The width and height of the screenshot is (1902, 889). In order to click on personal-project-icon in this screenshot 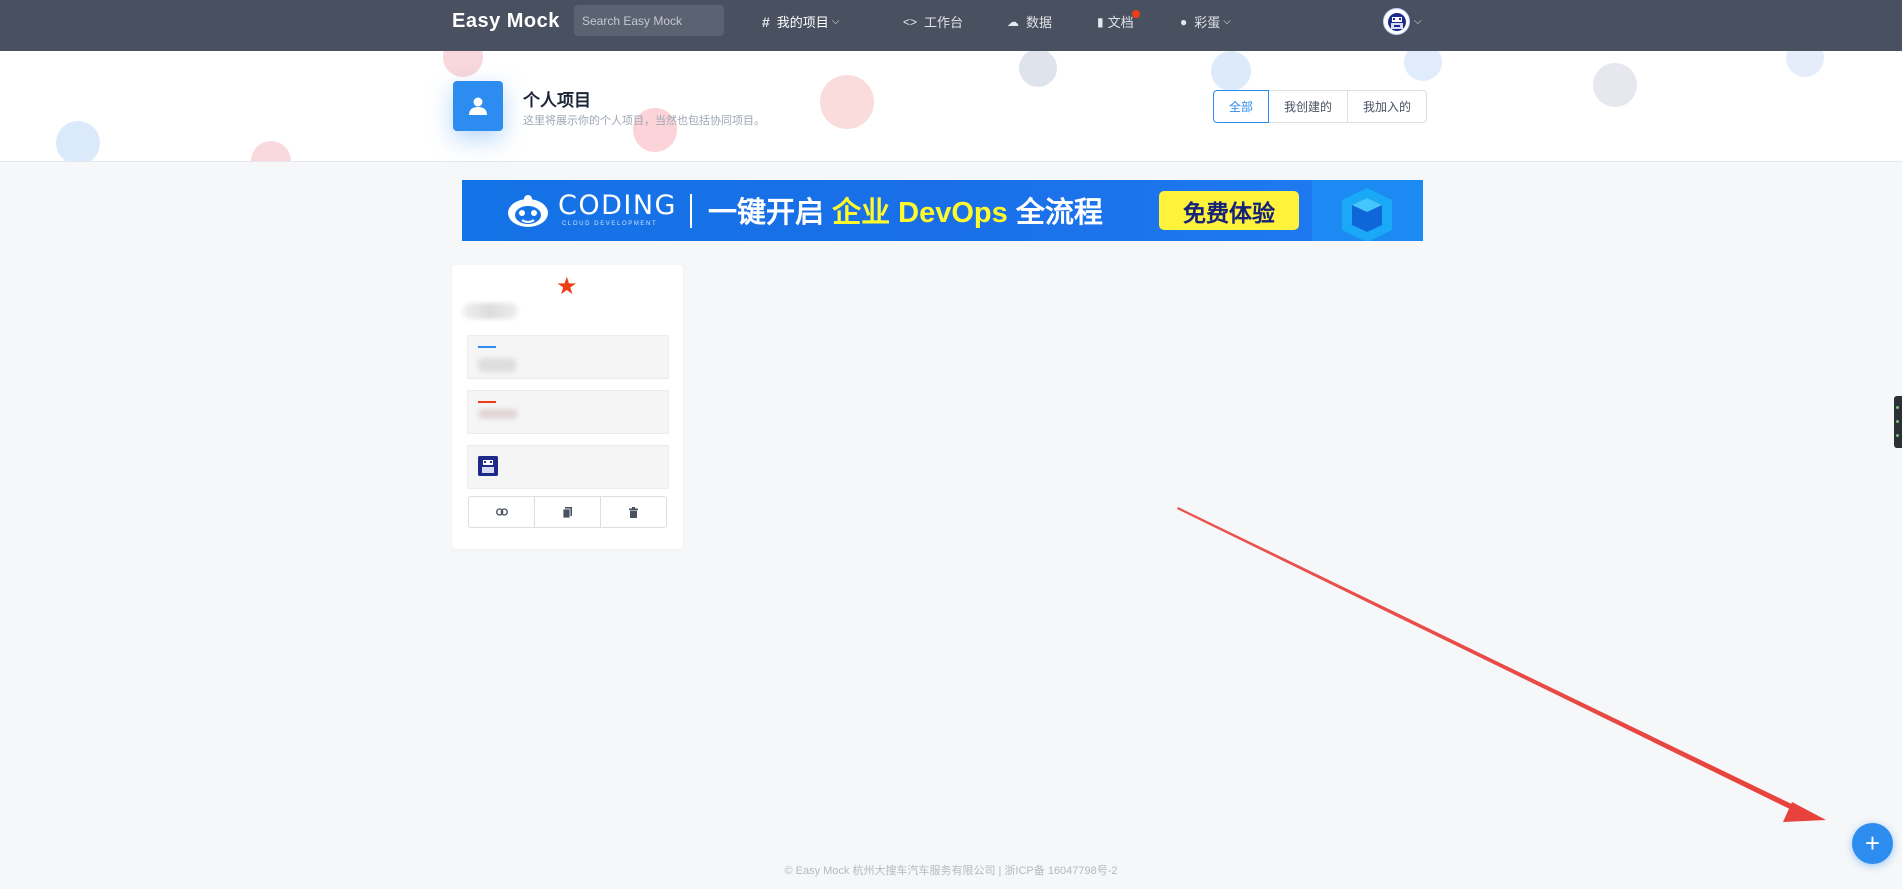, I will do `click(478, 106)`.